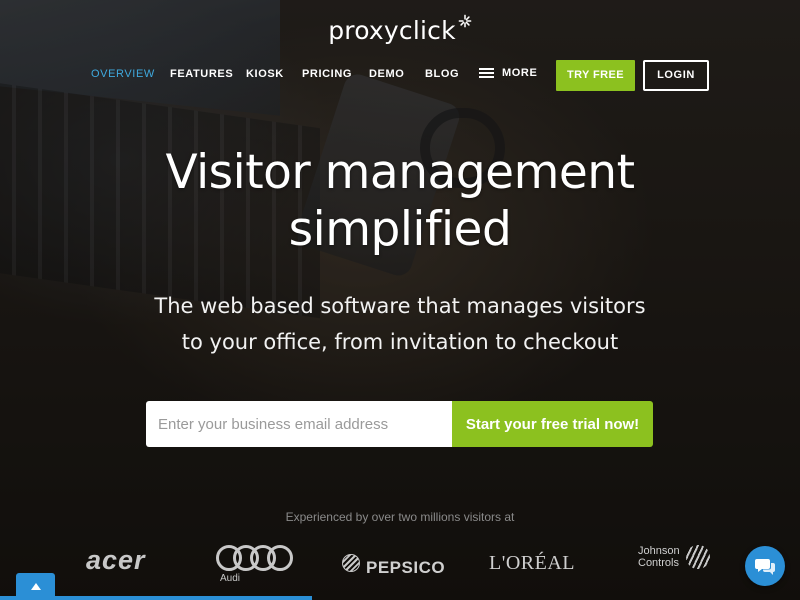 The image size is (800, 600). Describe the element at coordinates (552, 424) in the screenshot. I see `start-free-trial-button: Start your free trial now!` at that location.